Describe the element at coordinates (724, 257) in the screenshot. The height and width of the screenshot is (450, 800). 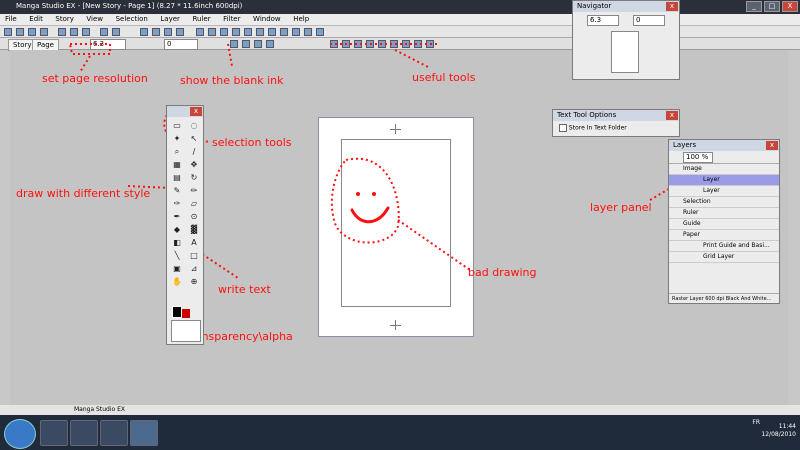
I see `layer-row: Grid Layer` at that location.